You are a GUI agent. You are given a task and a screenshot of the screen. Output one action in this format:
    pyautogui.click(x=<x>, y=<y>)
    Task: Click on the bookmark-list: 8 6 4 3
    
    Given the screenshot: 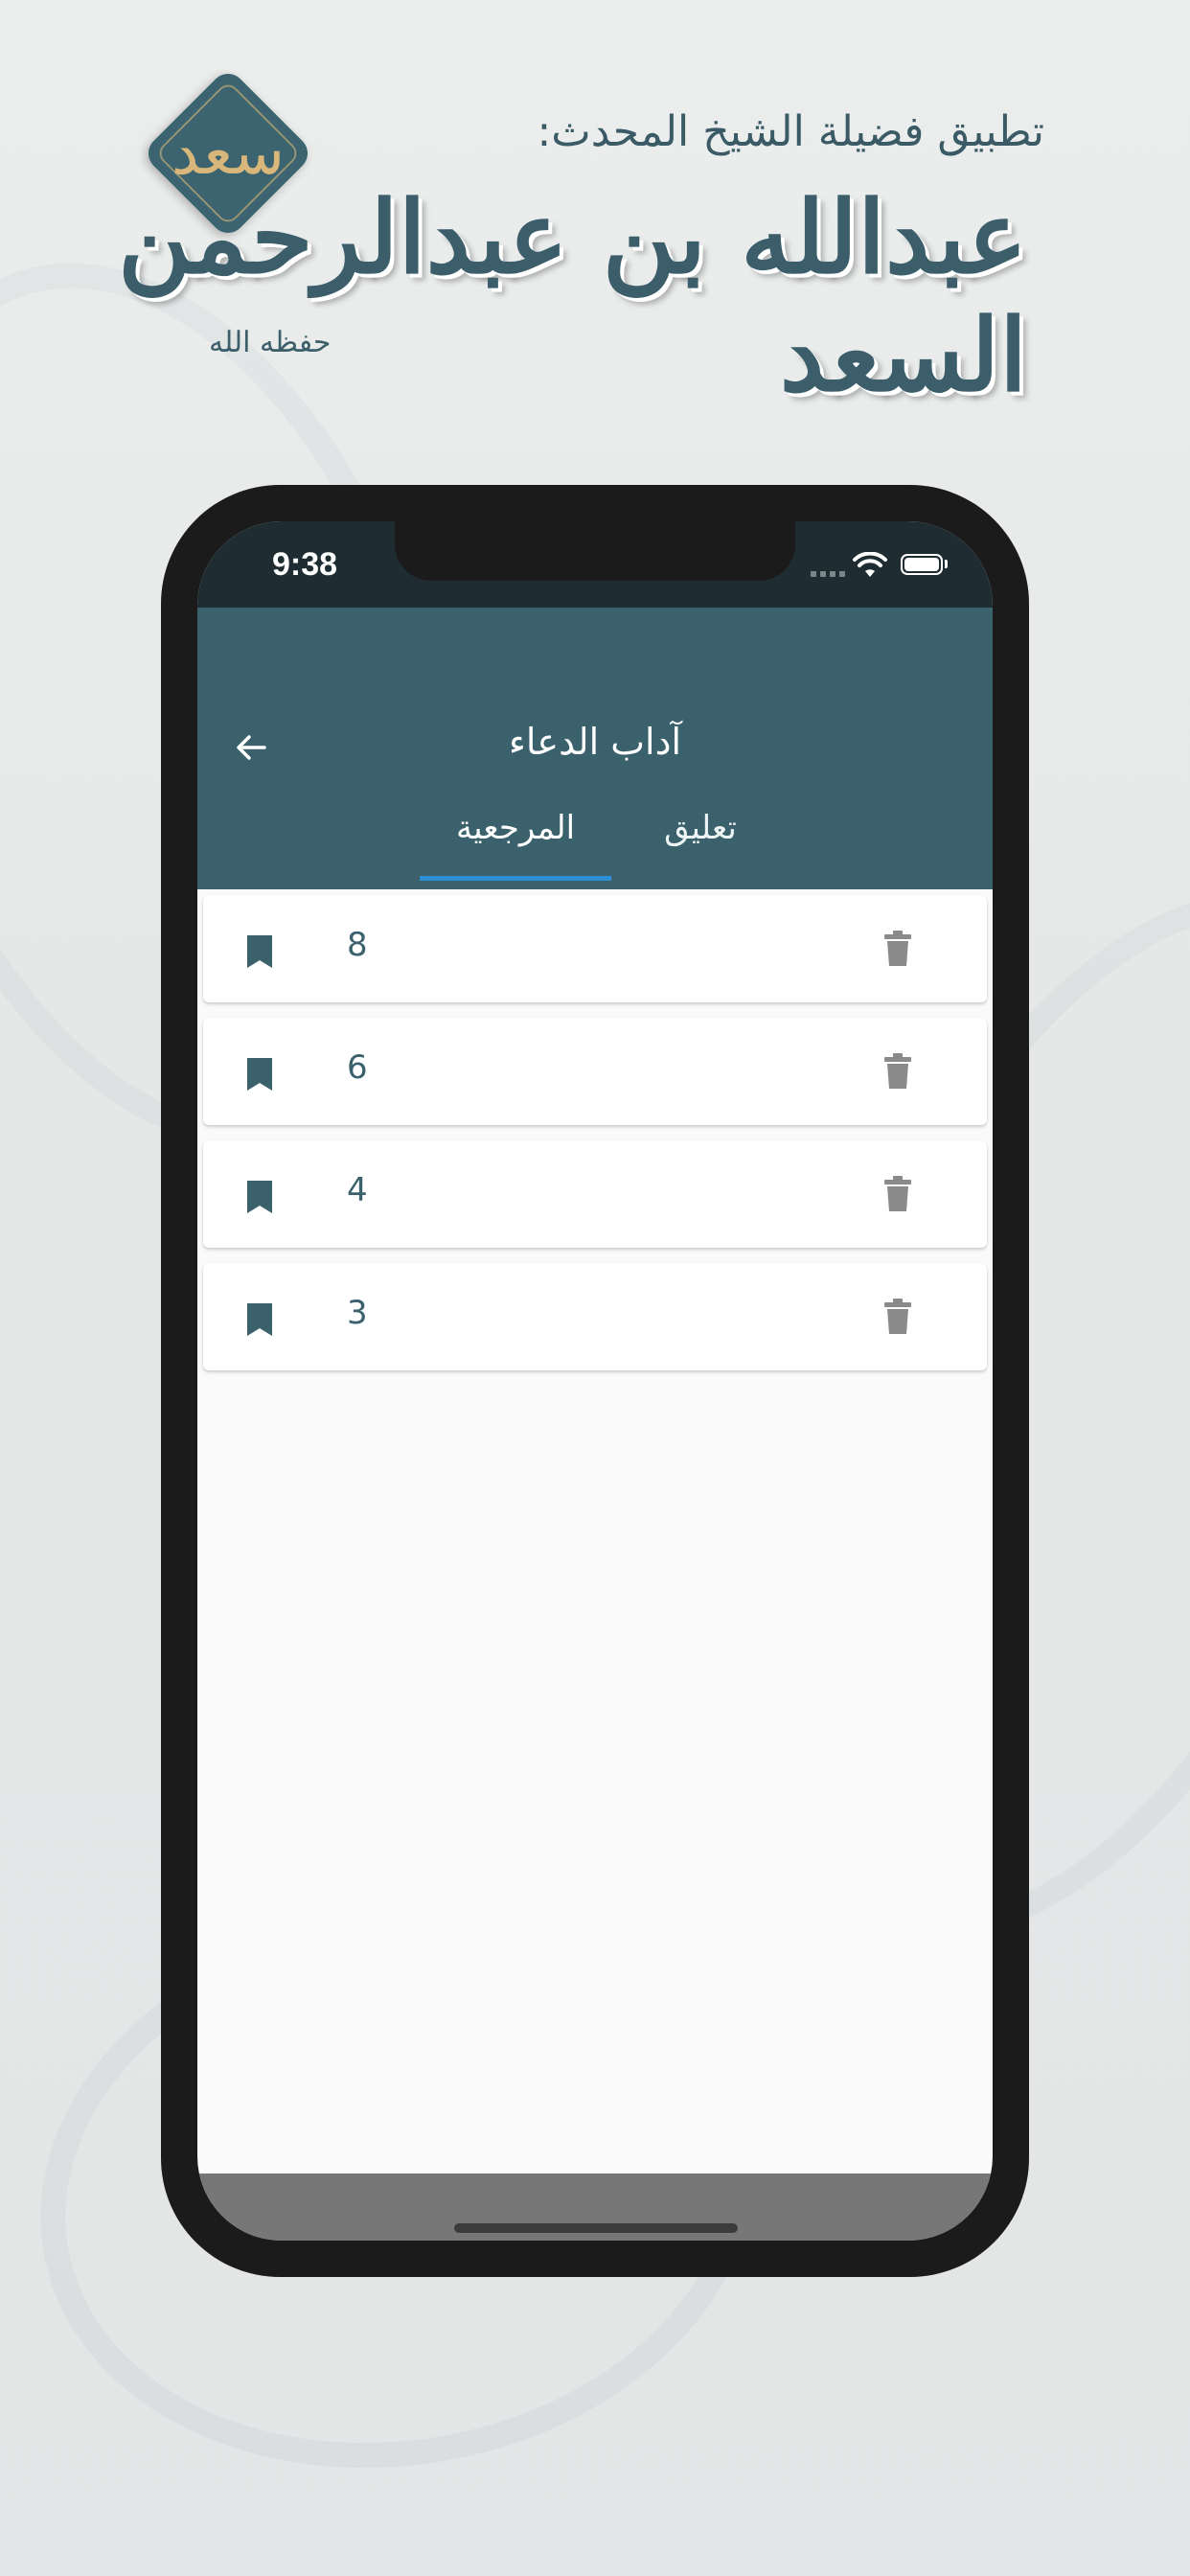 What is the action you would take?
    pyautogui.click(x=595, y=1140)
    